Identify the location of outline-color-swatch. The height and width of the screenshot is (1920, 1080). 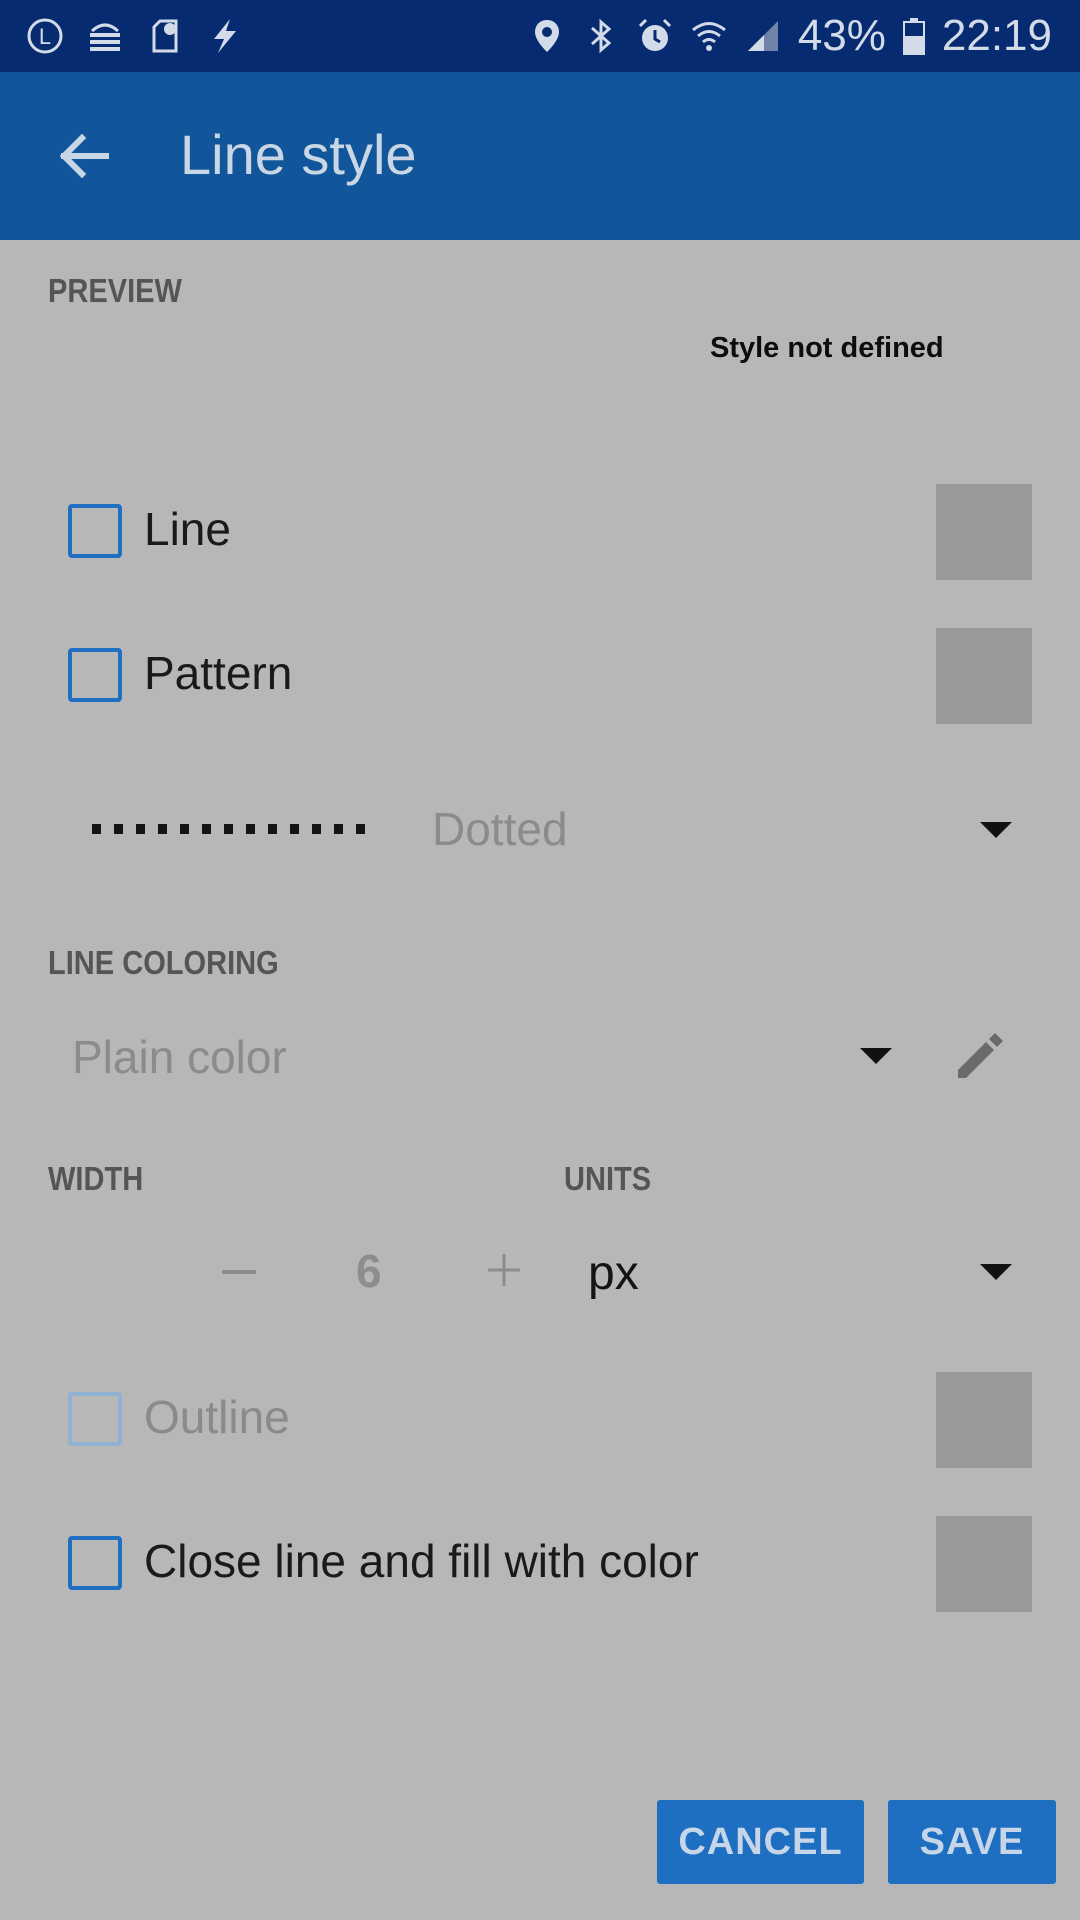
(984, 1420).